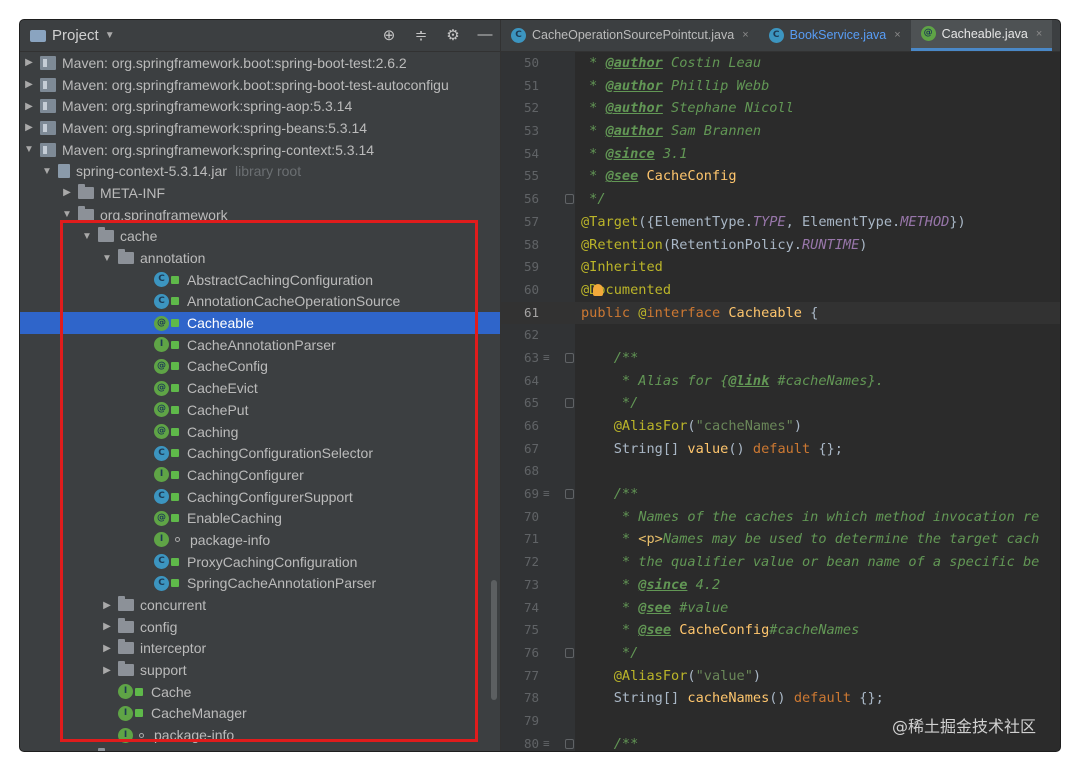 The height and width of the screenshot is (770, 1080). I want to click on tree-item: ▶ META-INF, so click(260, 193).